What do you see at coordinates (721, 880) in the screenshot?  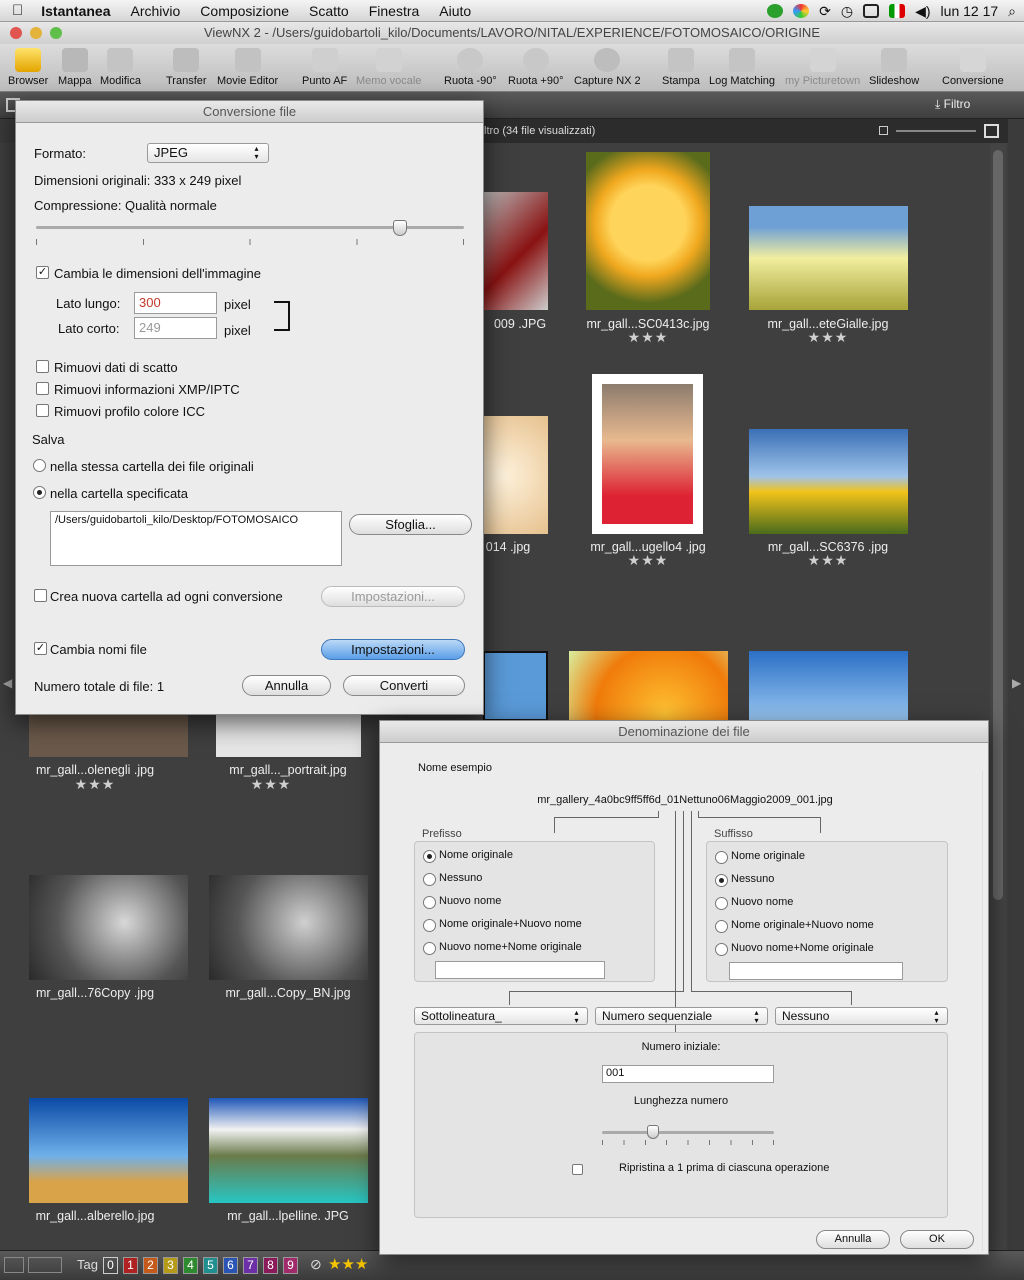 I see `suffix-radio-none` at bounding box center [721, 880].